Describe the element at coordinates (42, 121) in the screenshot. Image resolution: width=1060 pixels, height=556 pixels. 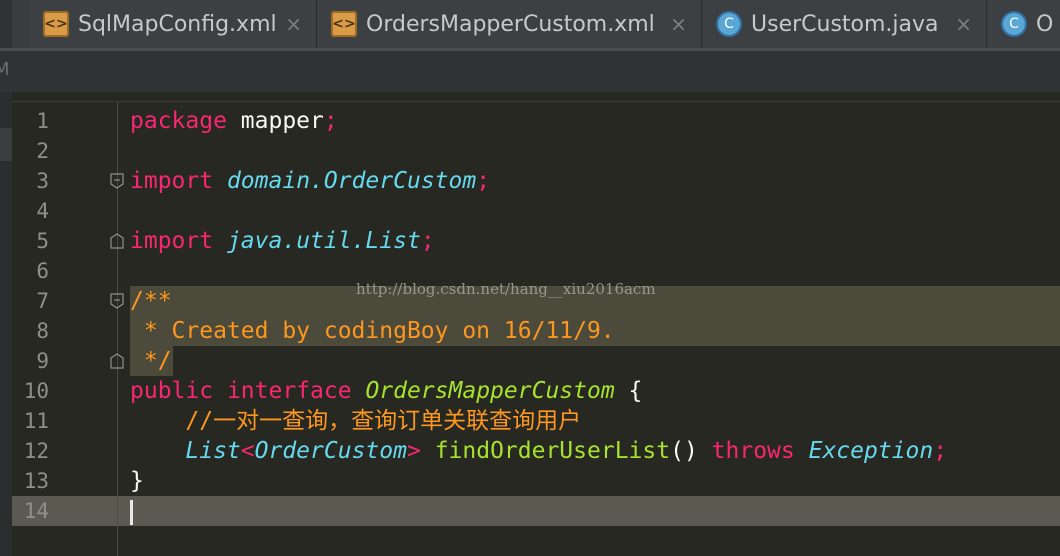
I see `line-number: 1` at that location.